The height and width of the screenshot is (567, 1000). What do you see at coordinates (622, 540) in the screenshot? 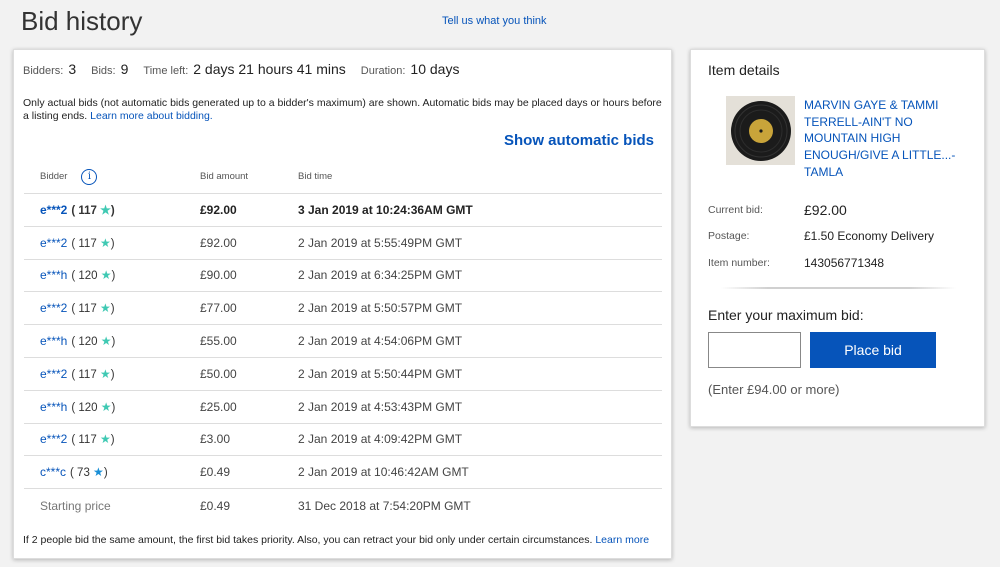
I see `learn-more-link: Learn more` at bounding box center [622, 540].